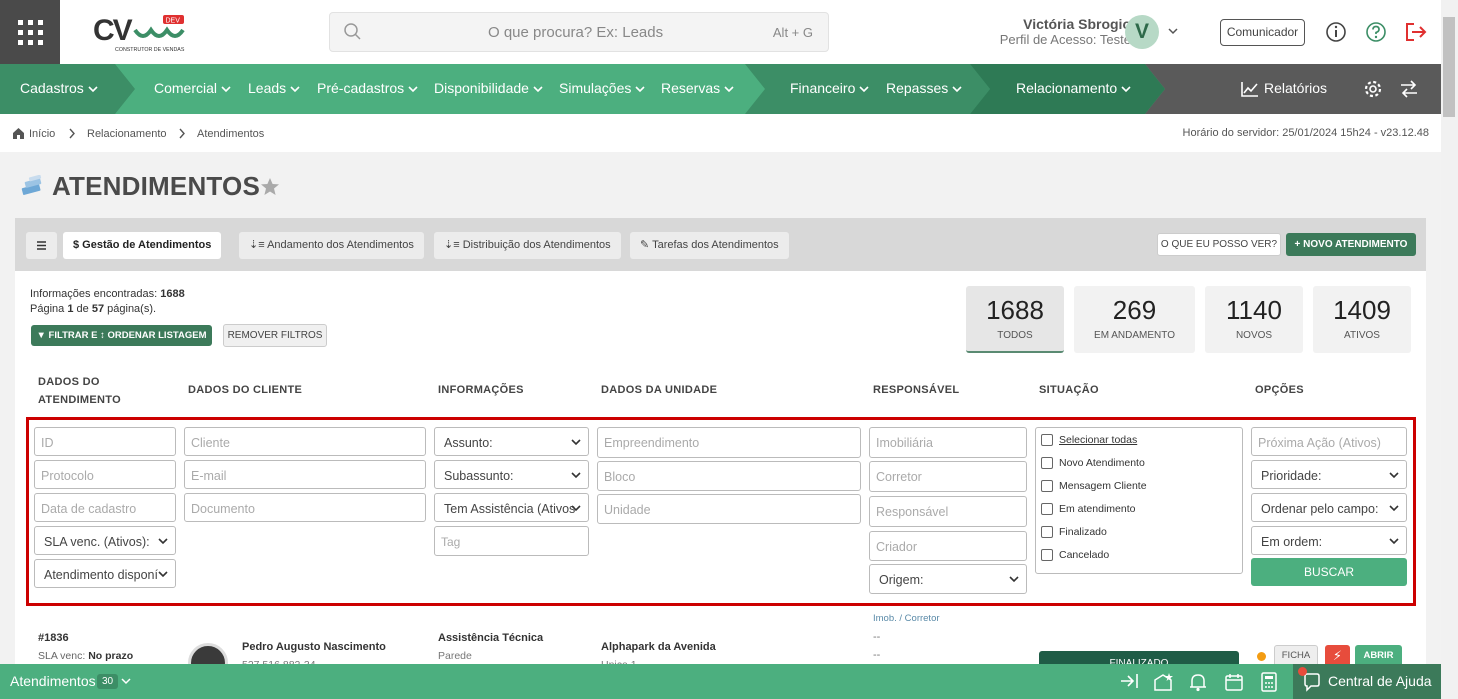 The width and height of the screenshot is (1458, 699). Describe the element at coordinates (1362, 319) in the screenshot. I see `stat-ativos: 1409 ATIVOS` at that location.